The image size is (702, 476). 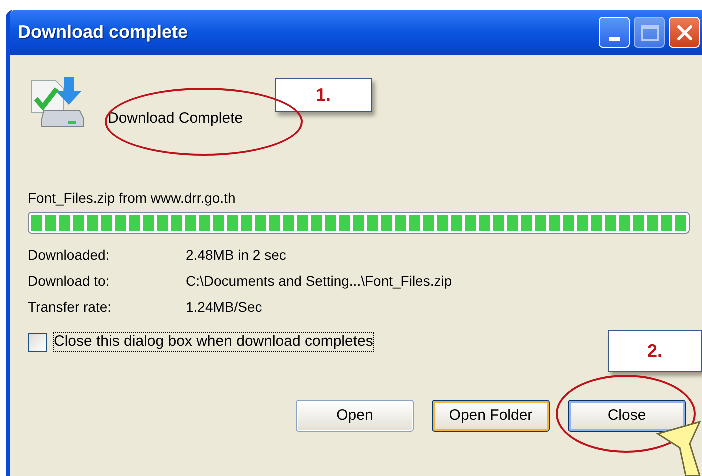 I want to click on pointer-arrow-icon, so click(x=679, y=448).